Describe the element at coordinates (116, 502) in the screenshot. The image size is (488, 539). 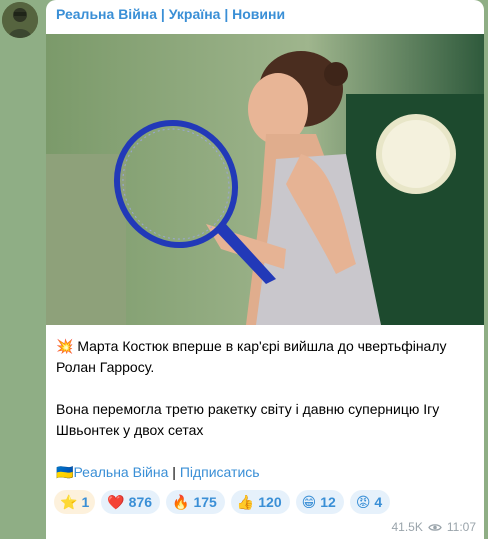
I see `heart-icon: ❤️` at that location.